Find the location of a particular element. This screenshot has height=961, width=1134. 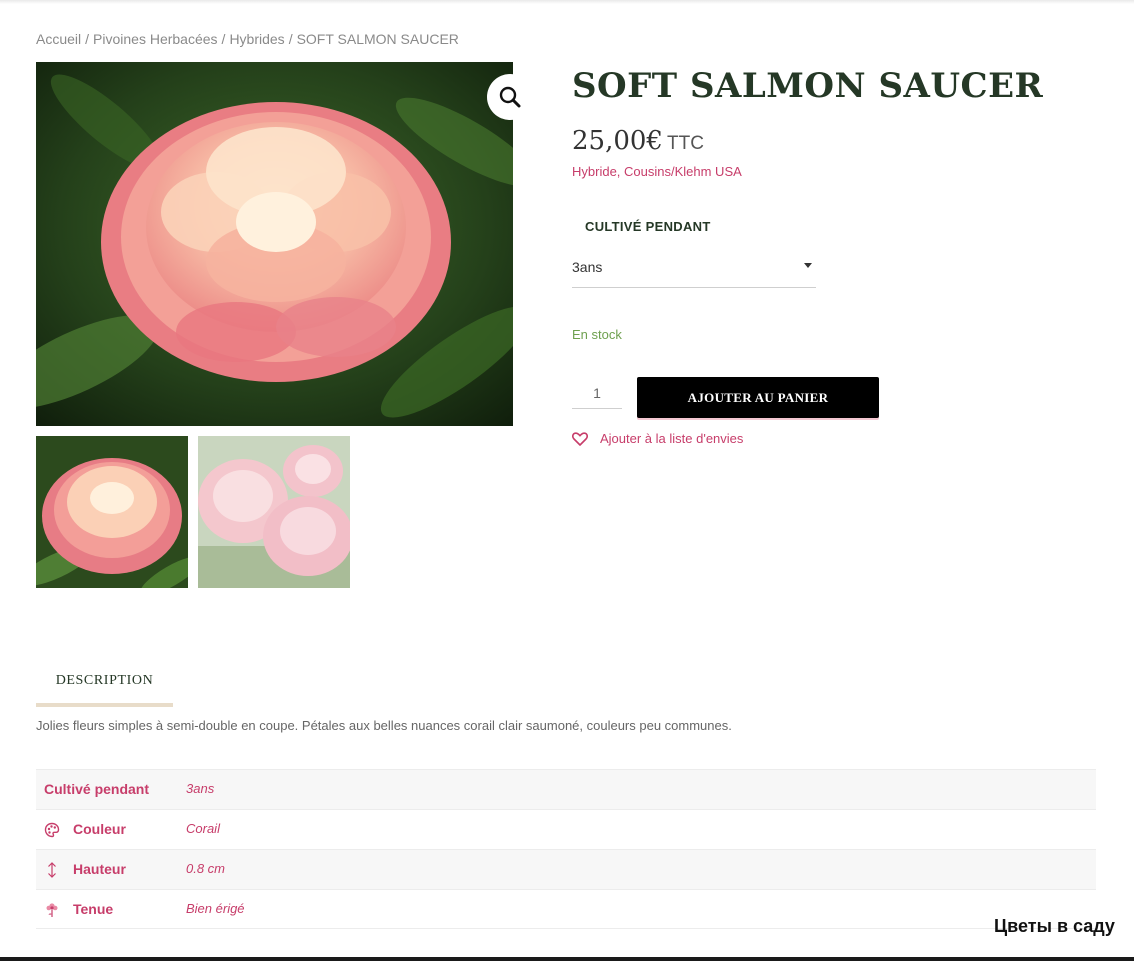

attribute-name: Hauteur is located at coordinates (99, 869).